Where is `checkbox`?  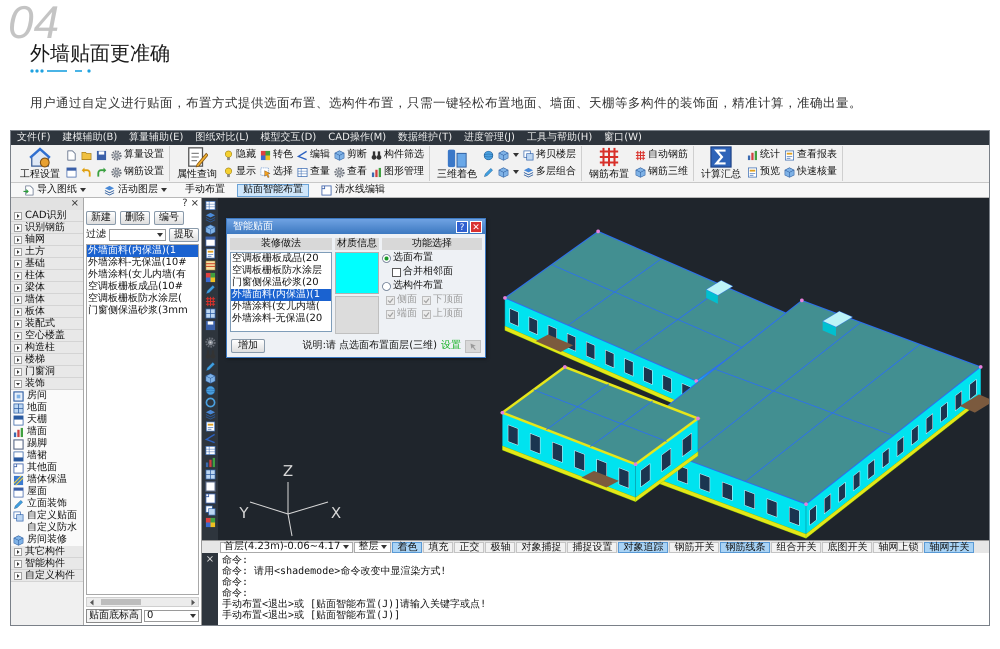 checkbox is located at coordinates (396, 272).